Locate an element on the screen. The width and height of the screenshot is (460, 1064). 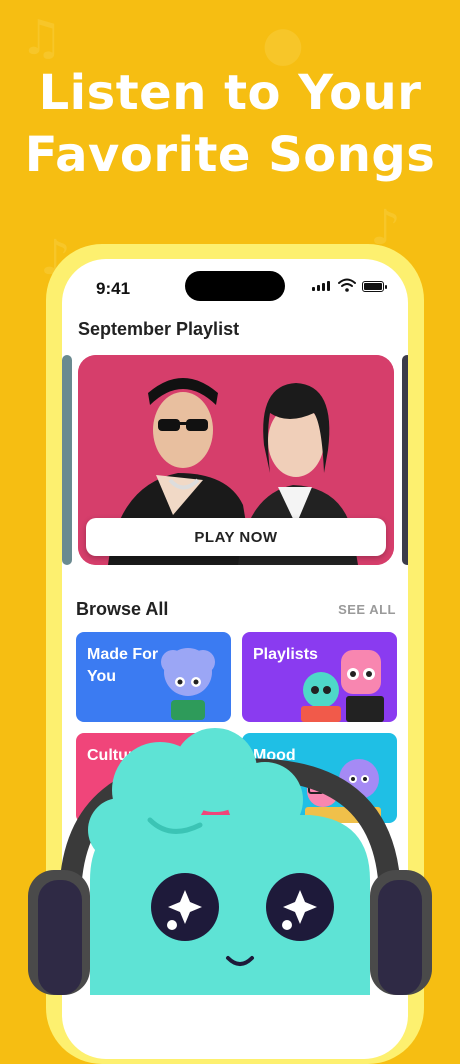
carousel-next-card is located at coordinates (405, 460).